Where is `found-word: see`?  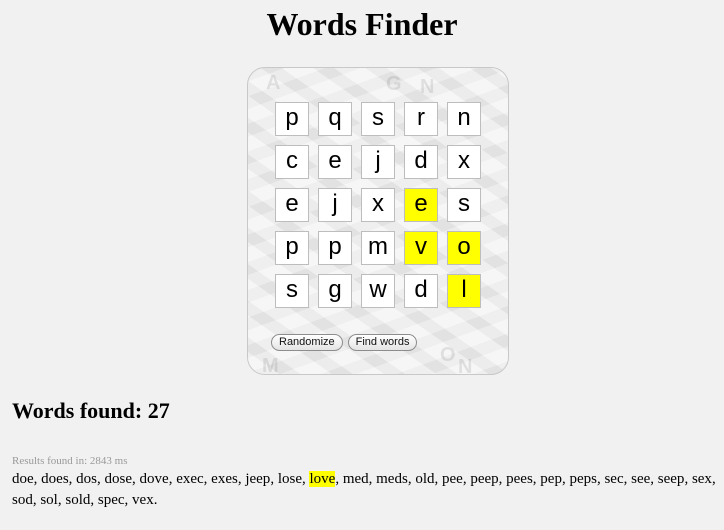 found-word: see is located at coordinates (641, 479).